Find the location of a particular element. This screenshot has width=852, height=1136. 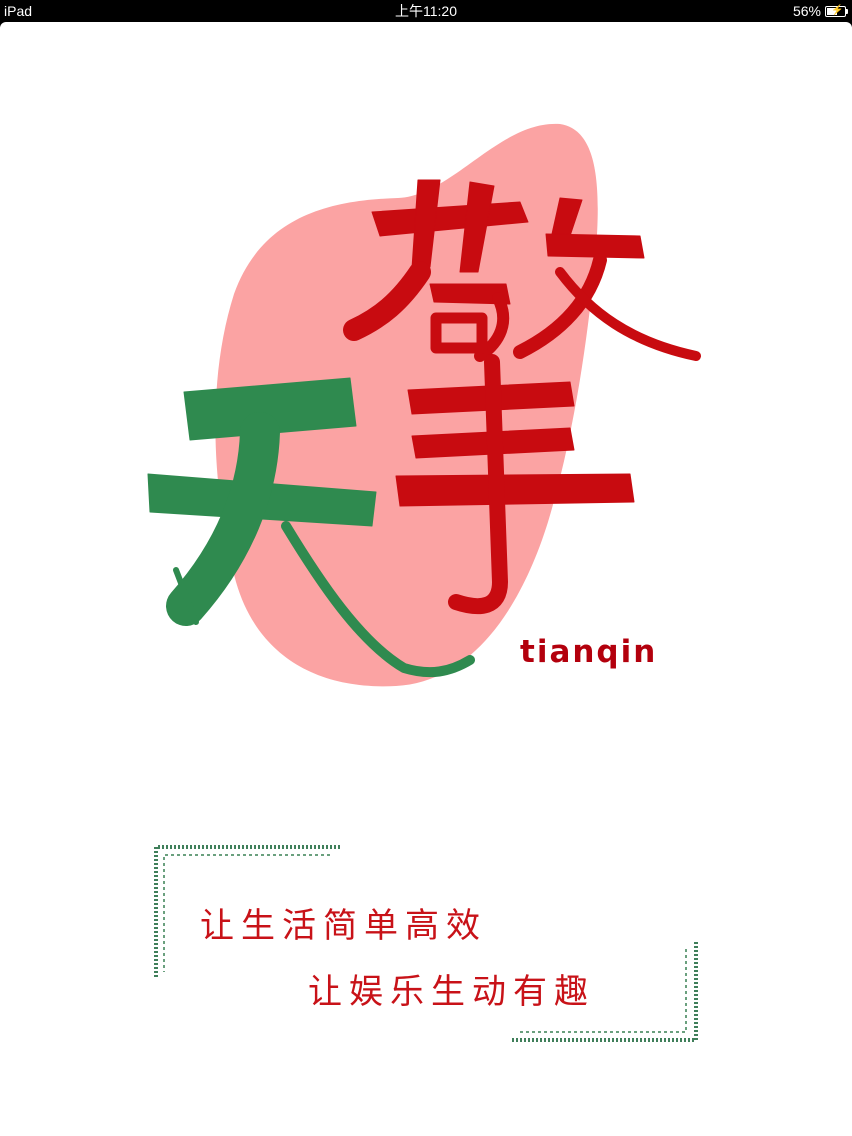

battery-percent: 56% is located at coordinates (806, 11).